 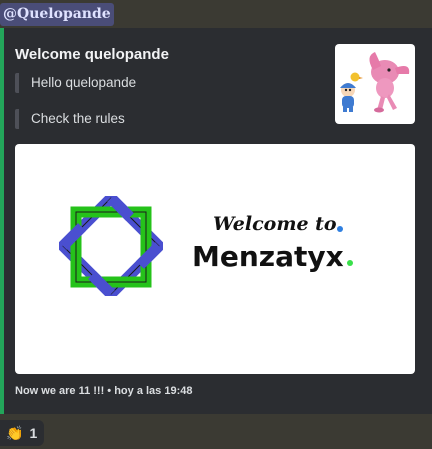 What do you see at coordinates (340, 229) in the screenshot?
I see `blue-dot-icon` at bounding box center [340, 229].